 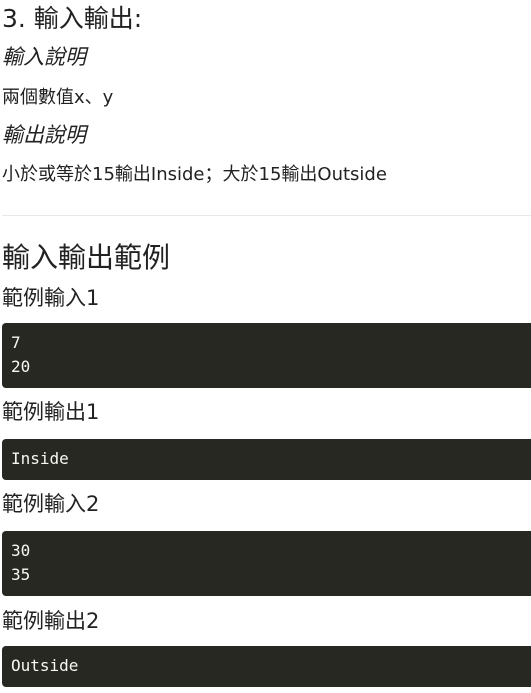 What do you see at coordinates (266, 563) in the screenshot?
I see `sample-input-2-code: 30 35` at bounding box center [266, 563].